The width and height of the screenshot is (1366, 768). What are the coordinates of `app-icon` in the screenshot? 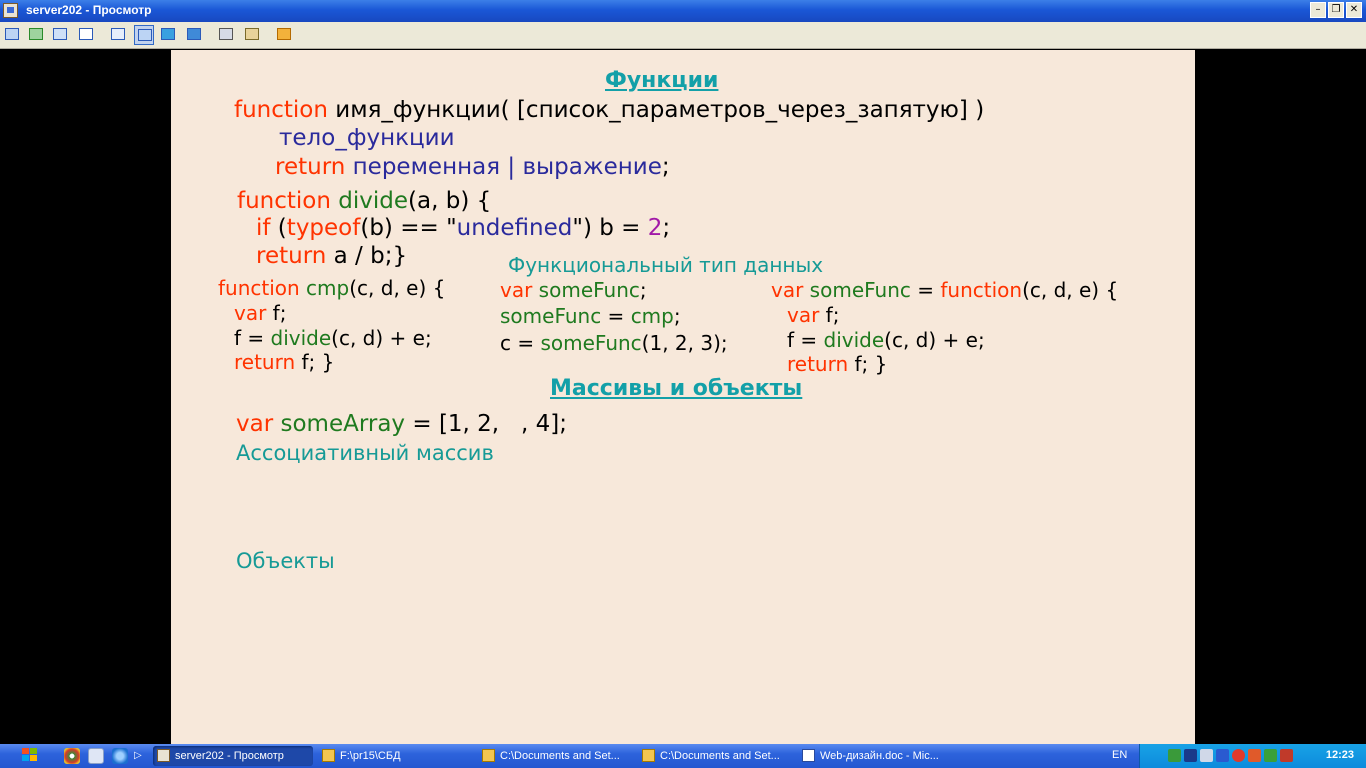 It's located at (10, 10).